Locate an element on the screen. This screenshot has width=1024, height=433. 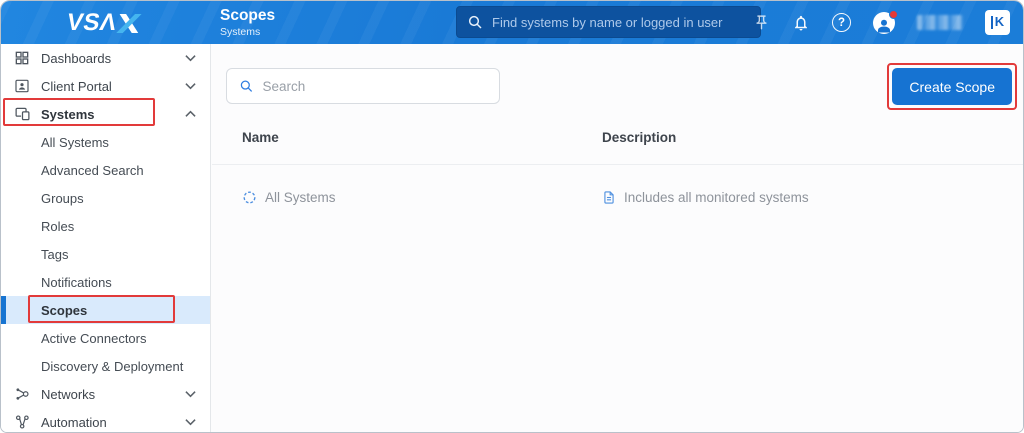
table-header-row: Name Description is located at coordinates (617, 134).